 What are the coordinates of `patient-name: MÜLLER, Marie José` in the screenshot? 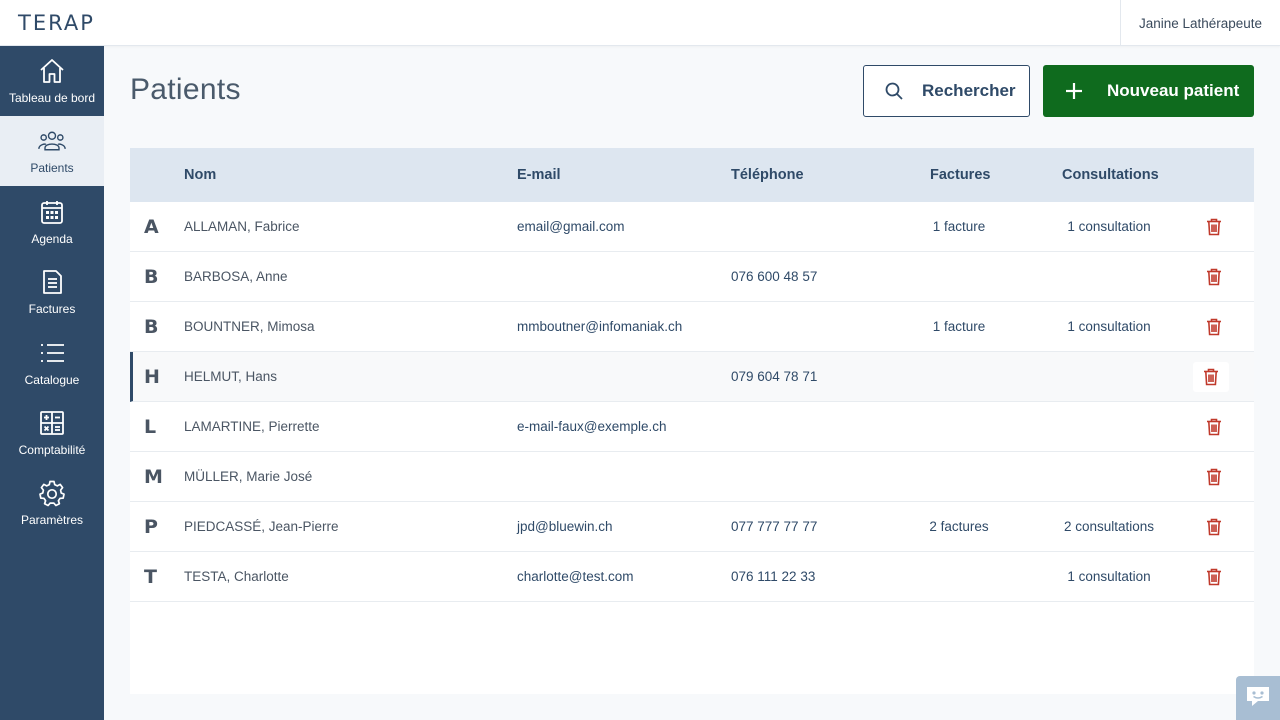 It's located at (248, 476).